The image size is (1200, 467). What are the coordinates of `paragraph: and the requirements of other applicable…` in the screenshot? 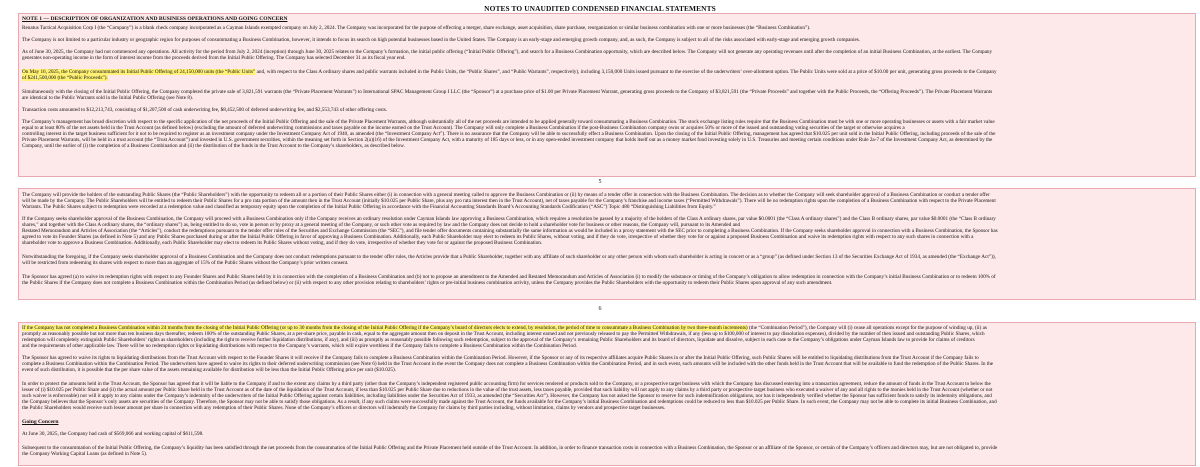 It's located at (299, 346).